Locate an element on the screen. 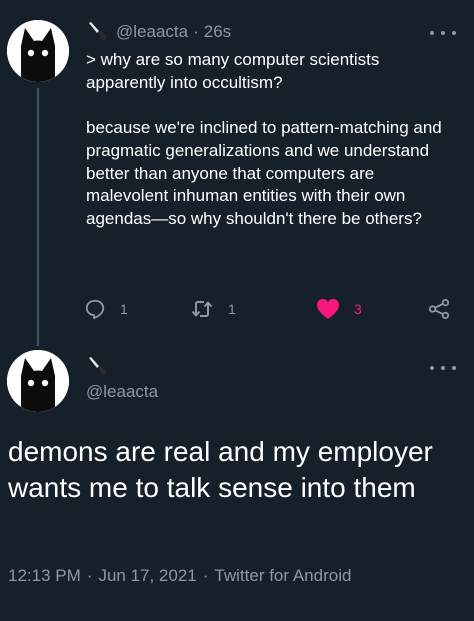 The height and width of the screenshot is (621, 474). tweet-client: Twitter for Android is located at coordinates (282, 575).